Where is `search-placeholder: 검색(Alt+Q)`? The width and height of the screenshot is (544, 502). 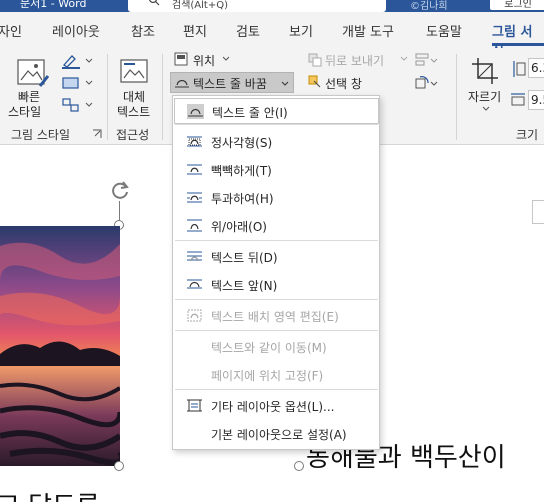 search-placeholder: 검색(Alt+Q) is located at coordinates (200, 5).